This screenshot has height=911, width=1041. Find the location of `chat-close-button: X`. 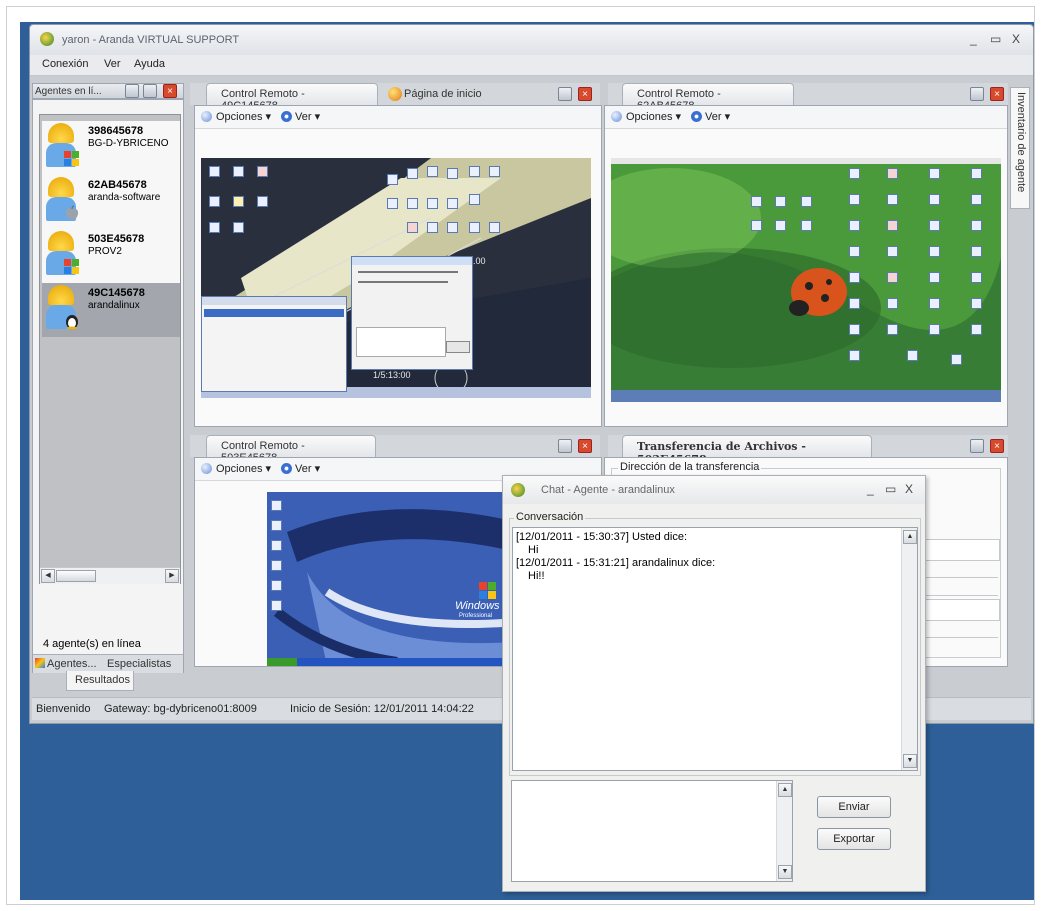

chat-close-button: X is located at coordinates (909, 489).